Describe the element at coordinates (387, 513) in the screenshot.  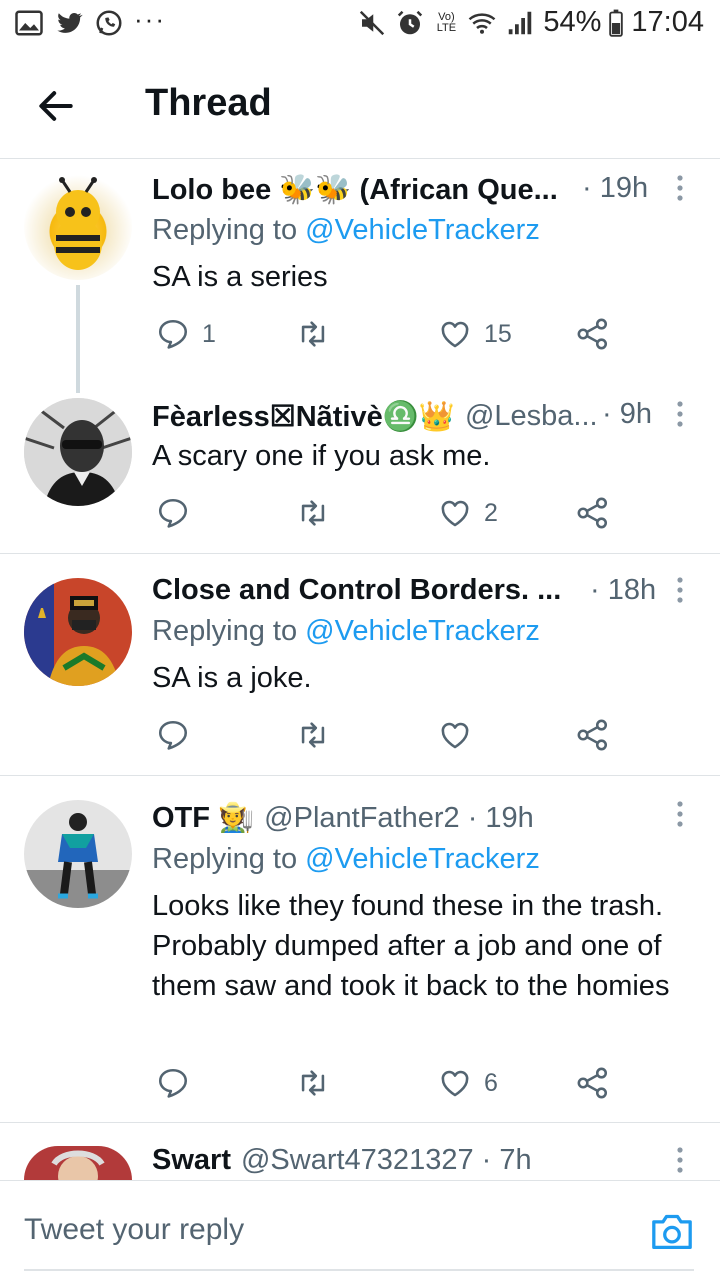
I see `tweet-actions: 2` at that location.